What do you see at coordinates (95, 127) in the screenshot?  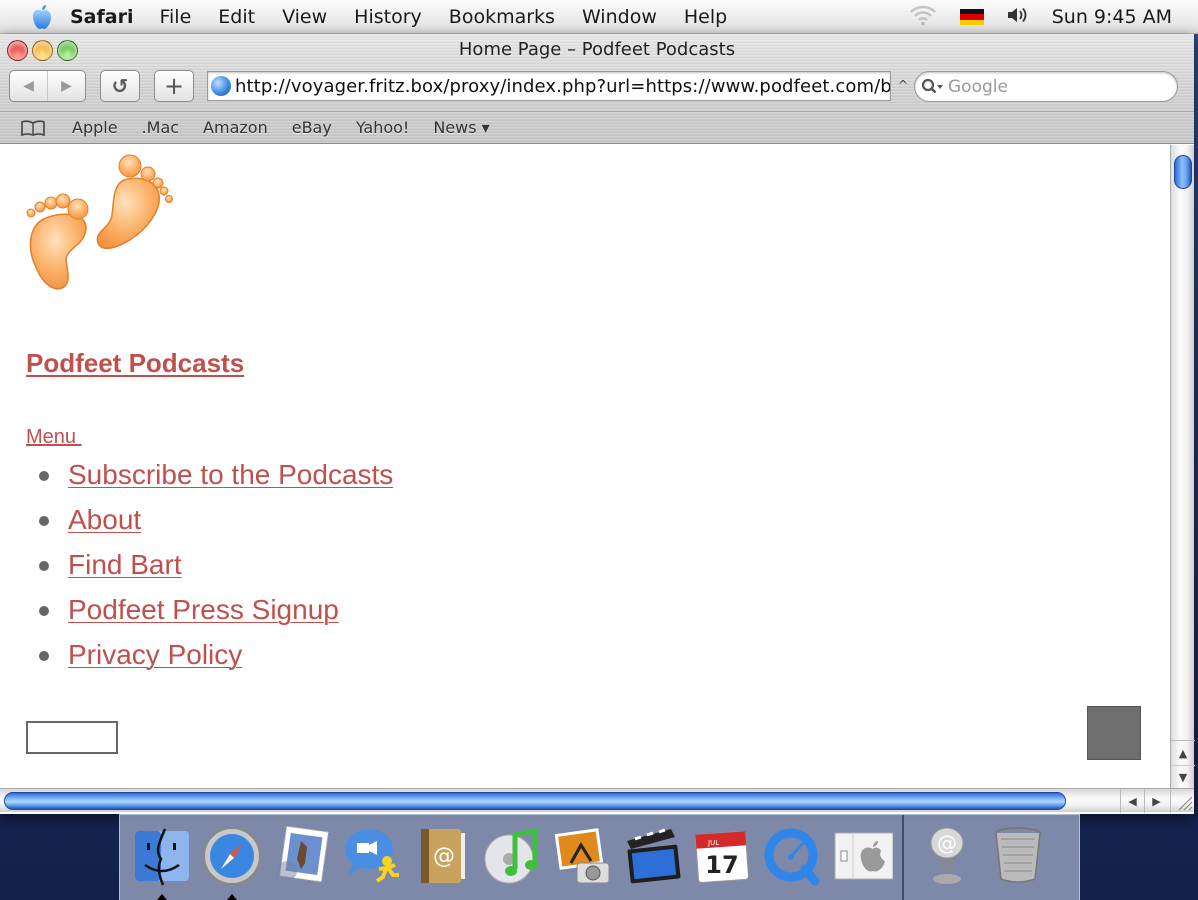 I see `bookmark-apple: Apple` at bounding box center [95, 127].